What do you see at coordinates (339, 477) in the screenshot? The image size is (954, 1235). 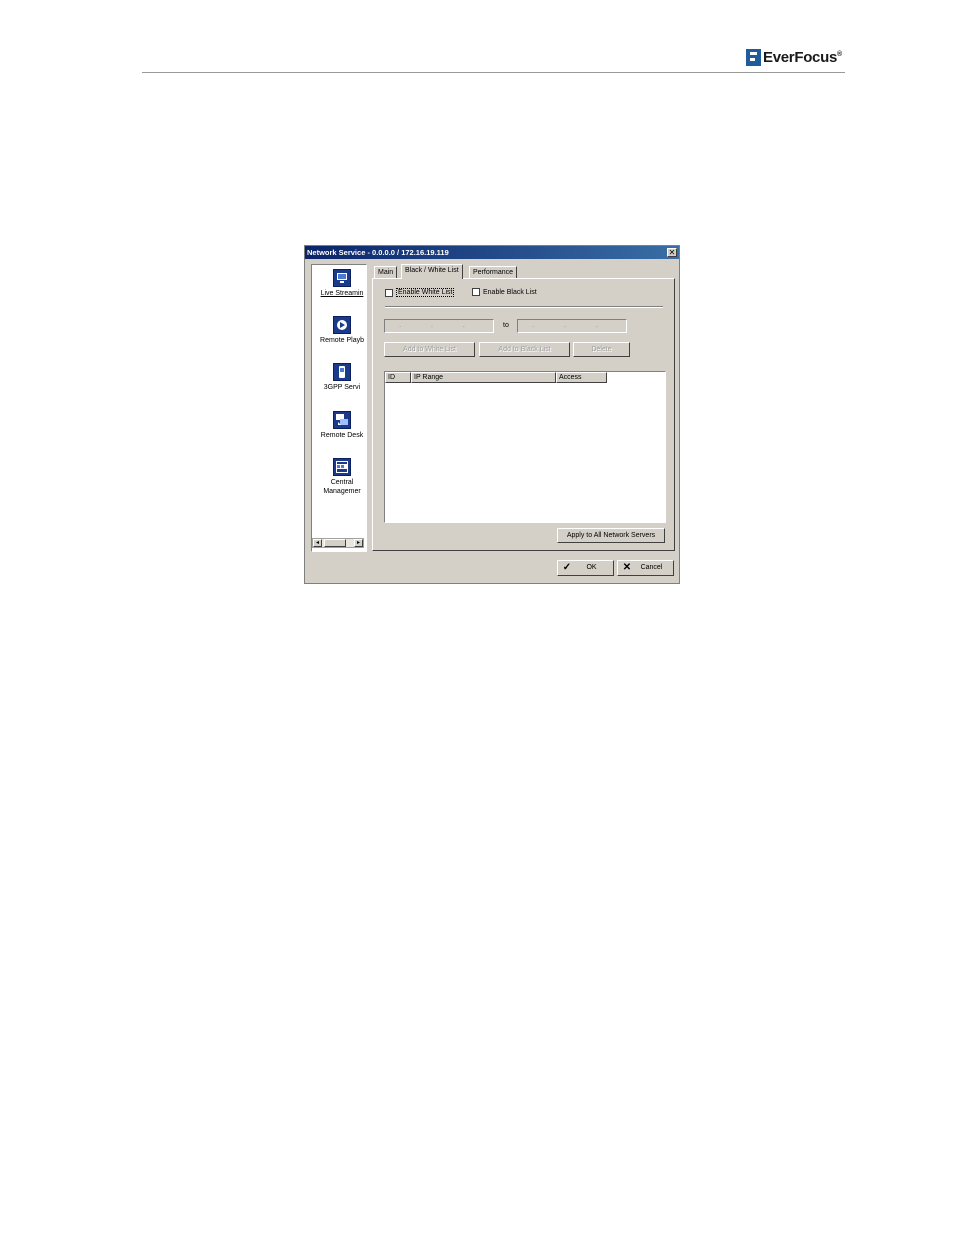 I see `sidebar-item-central-management: Central Managemer` at bounding box center [339, 477].